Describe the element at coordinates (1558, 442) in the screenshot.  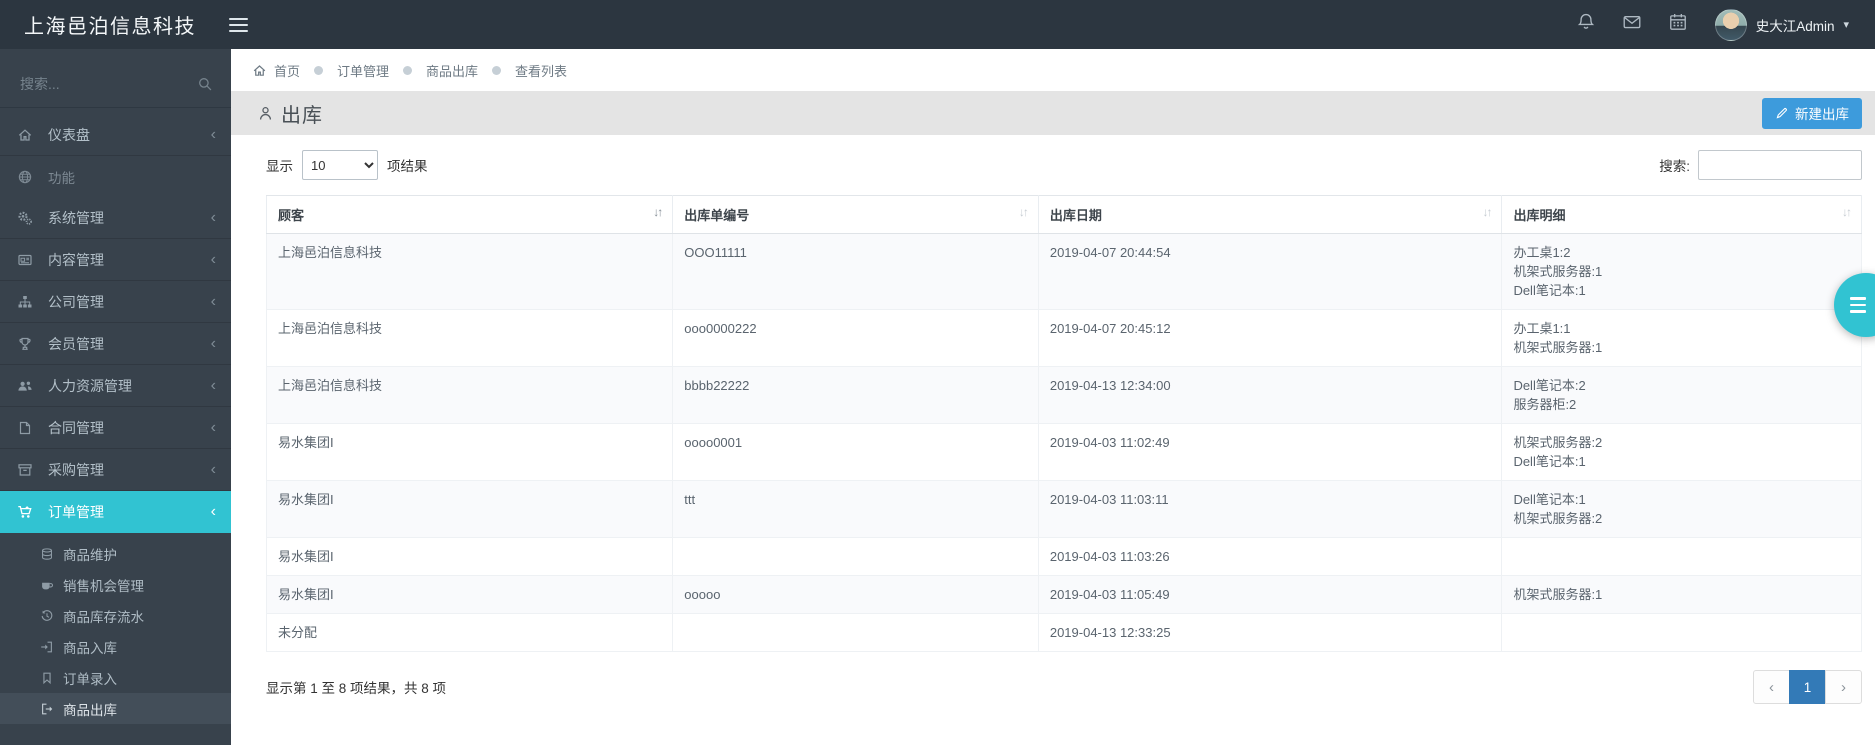
I see `detail-line: 机架式服务器:2` at that location.